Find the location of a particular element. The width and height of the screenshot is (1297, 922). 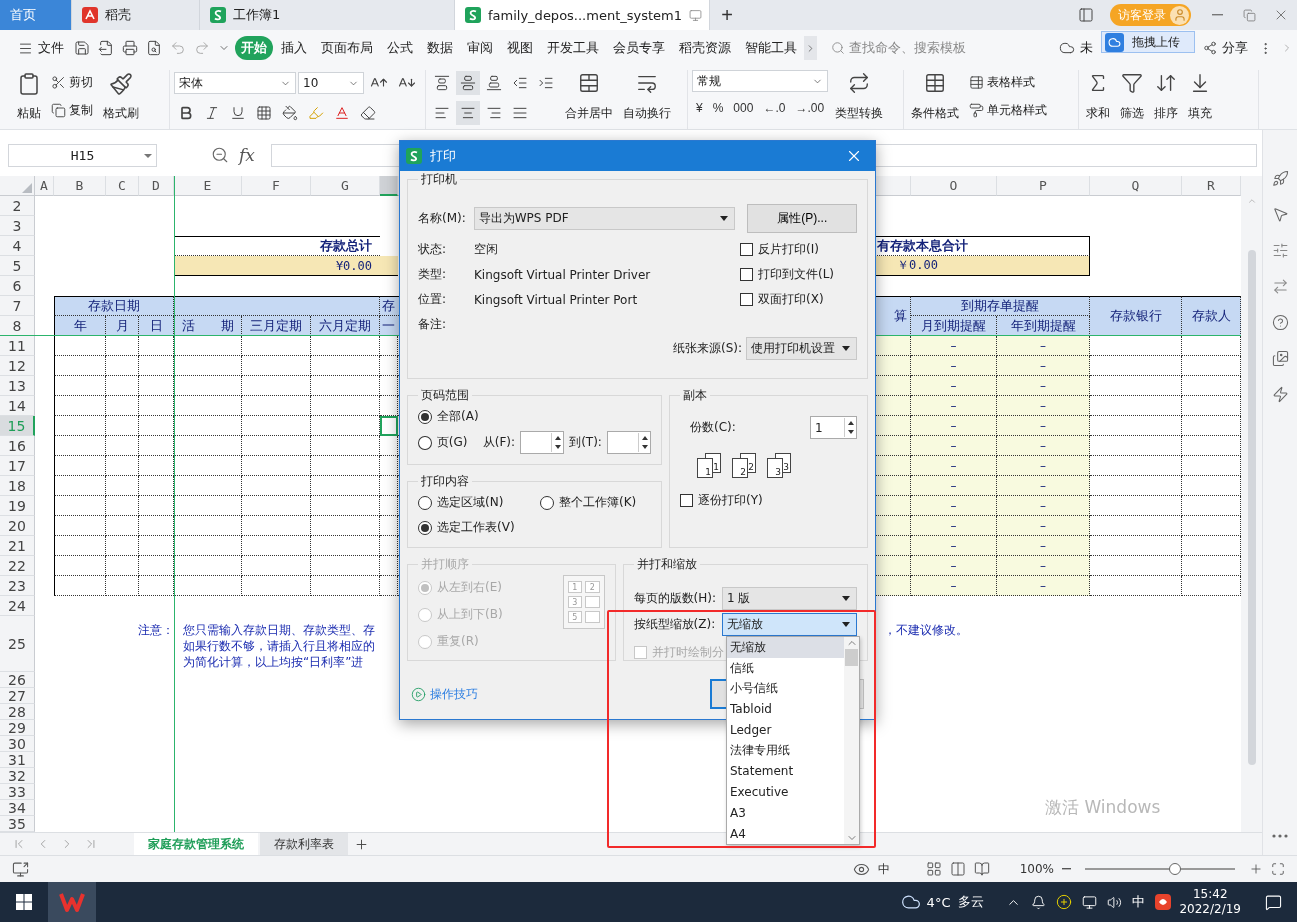

field-label: 纸张来源(S): is located at coordinates (707, 348).